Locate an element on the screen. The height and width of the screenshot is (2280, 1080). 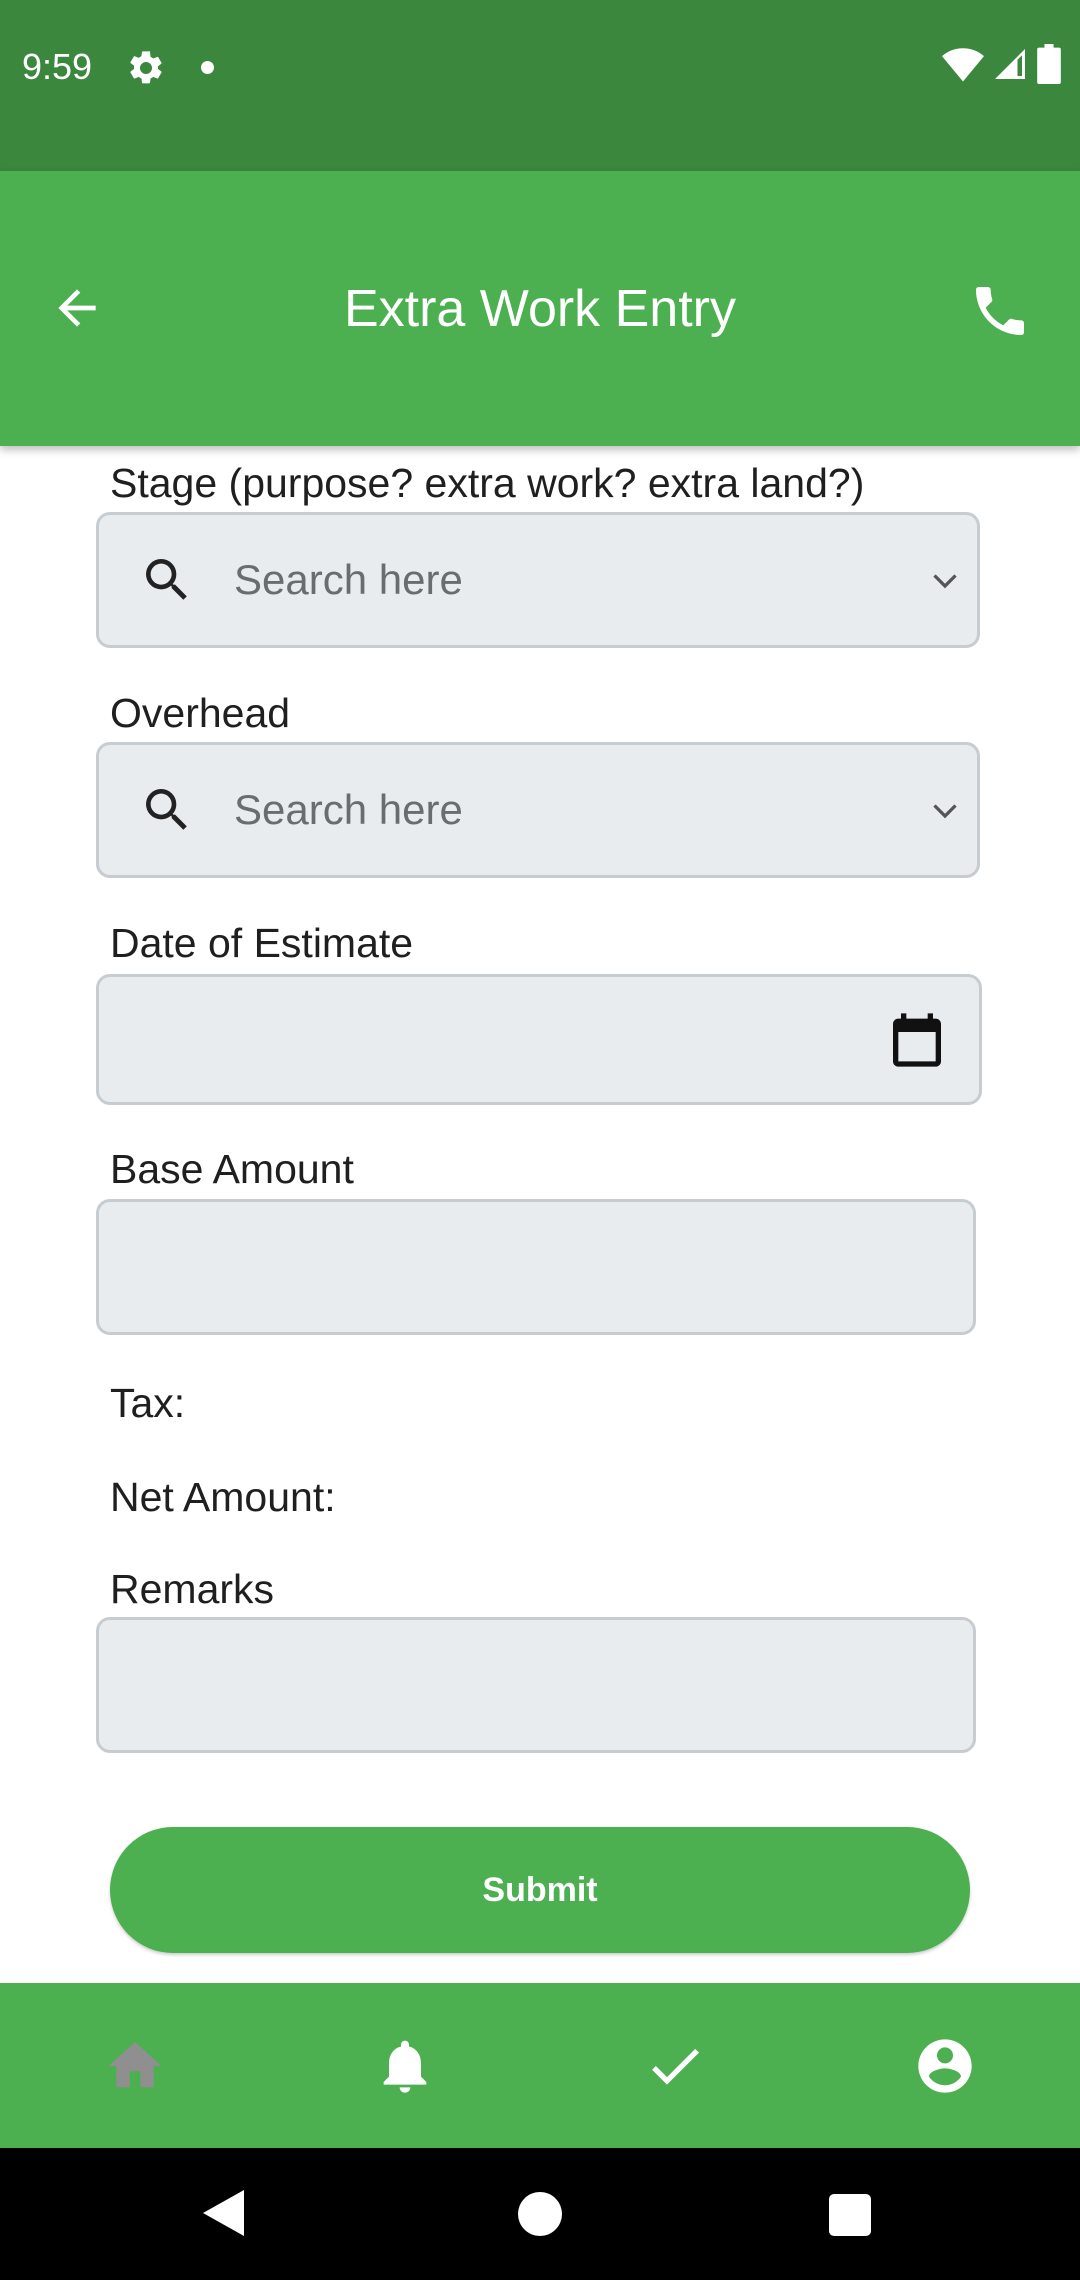
overhead-placeholder: Search here is located at coordinates (348, 809).